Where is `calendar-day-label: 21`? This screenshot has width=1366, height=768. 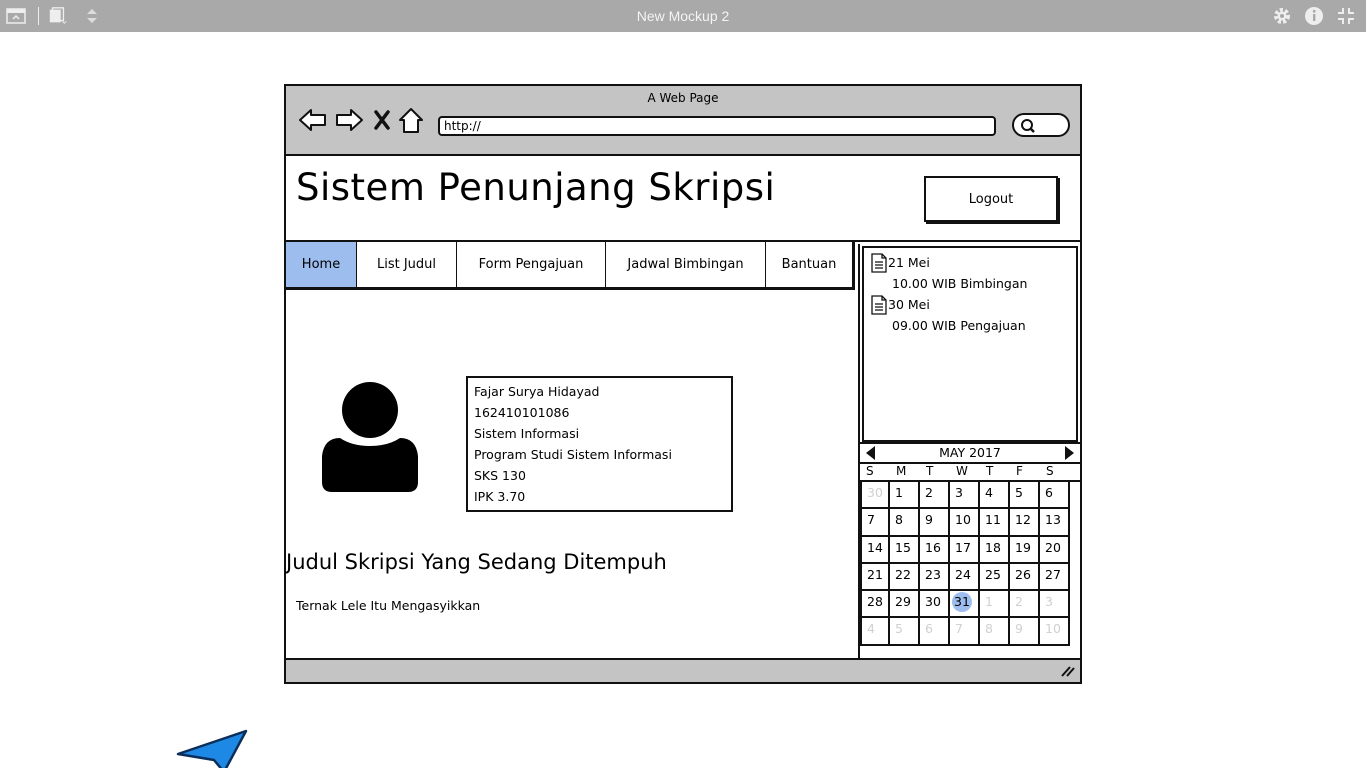 calendar-day-label: 21 is located at coordinates (875, 574).